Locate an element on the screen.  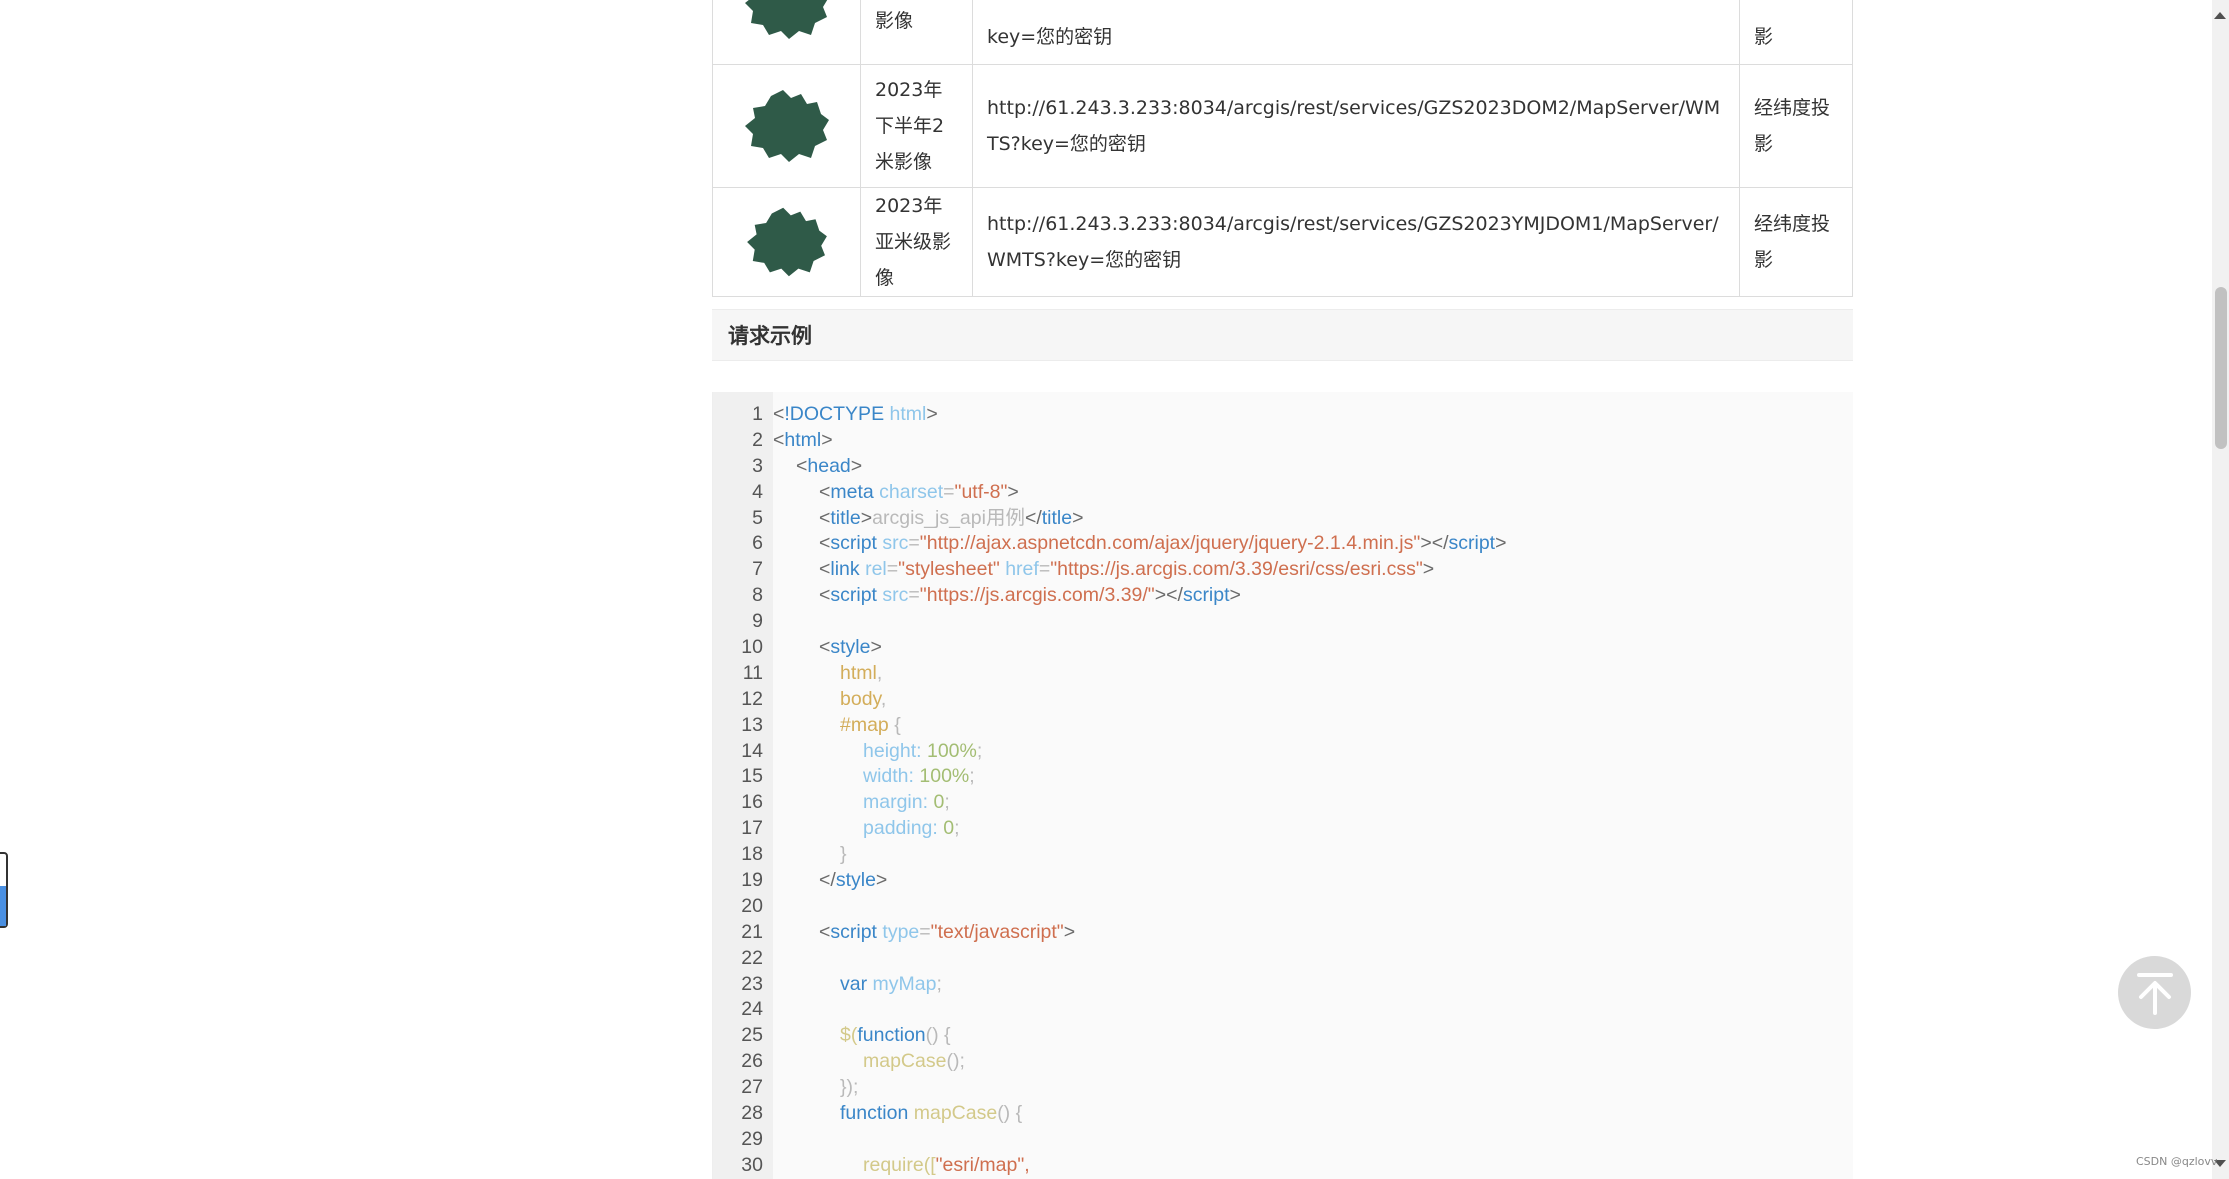
layer-url: key=您的密钥 is located at coordinates (1356, 32).